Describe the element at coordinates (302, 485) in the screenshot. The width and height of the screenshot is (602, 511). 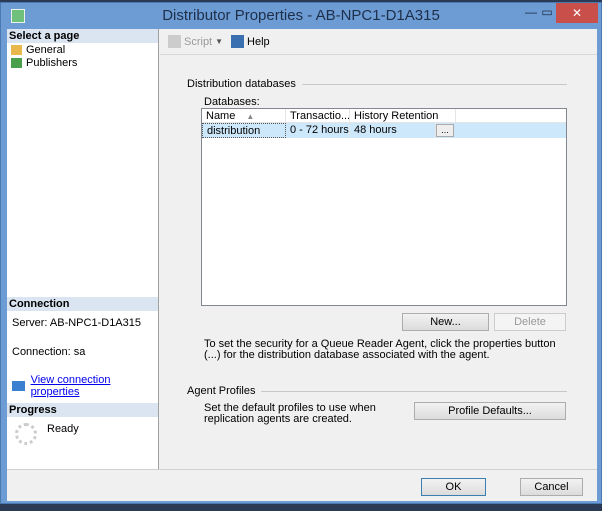
I see `button-bar: OK Cancel` at that location.